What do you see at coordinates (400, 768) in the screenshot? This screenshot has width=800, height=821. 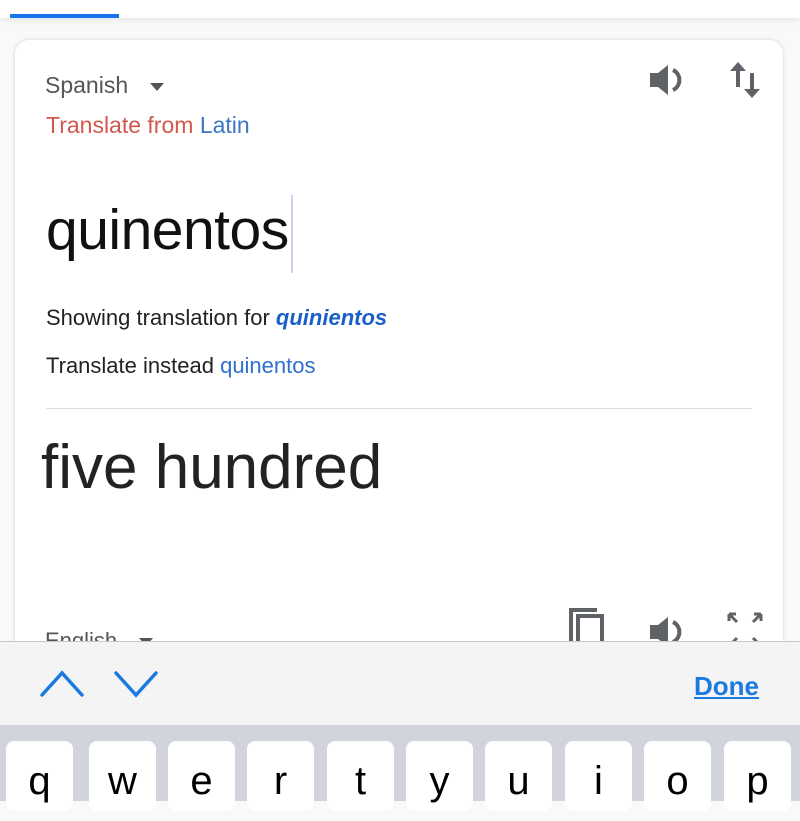 I see `keyboard: q w e r t y u i o p` at bounding box center [400, 768].